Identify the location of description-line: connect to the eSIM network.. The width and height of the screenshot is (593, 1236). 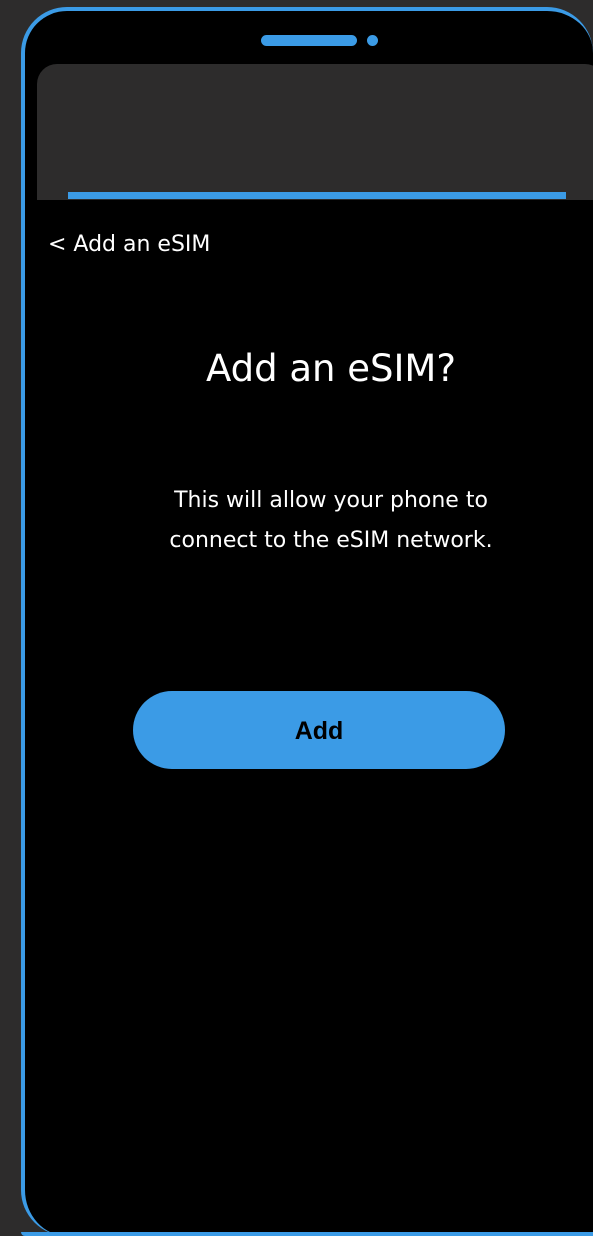
(331, 540).